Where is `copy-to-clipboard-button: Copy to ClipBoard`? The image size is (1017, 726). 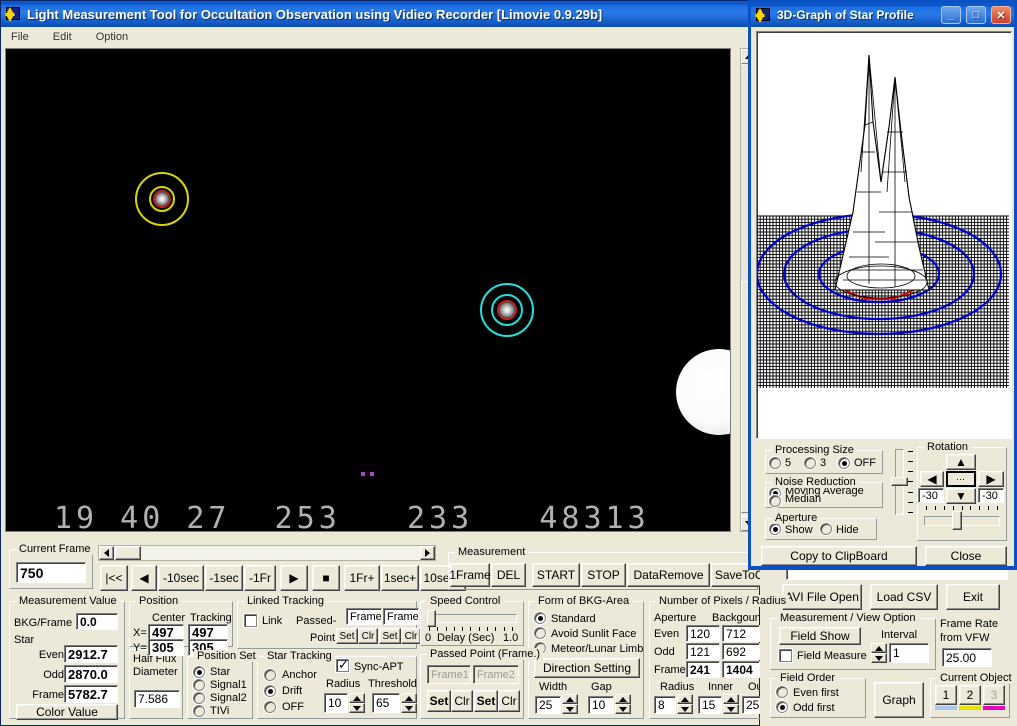 copy-to-clipboard-button: Copy to ClipBoard is located at coordinates (839, 556).